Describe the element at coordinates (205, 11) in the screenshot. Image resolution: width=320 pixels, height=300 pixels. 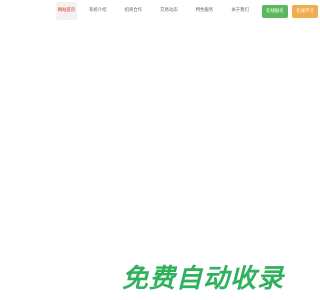
I see `nav-item-special-services: 特色服务` at that location.